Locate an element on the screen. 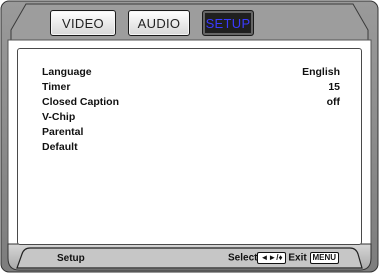 The image size is (379, 273). arrow-keys-icon: ◄►/♦ is located at coordinates (271, 258).